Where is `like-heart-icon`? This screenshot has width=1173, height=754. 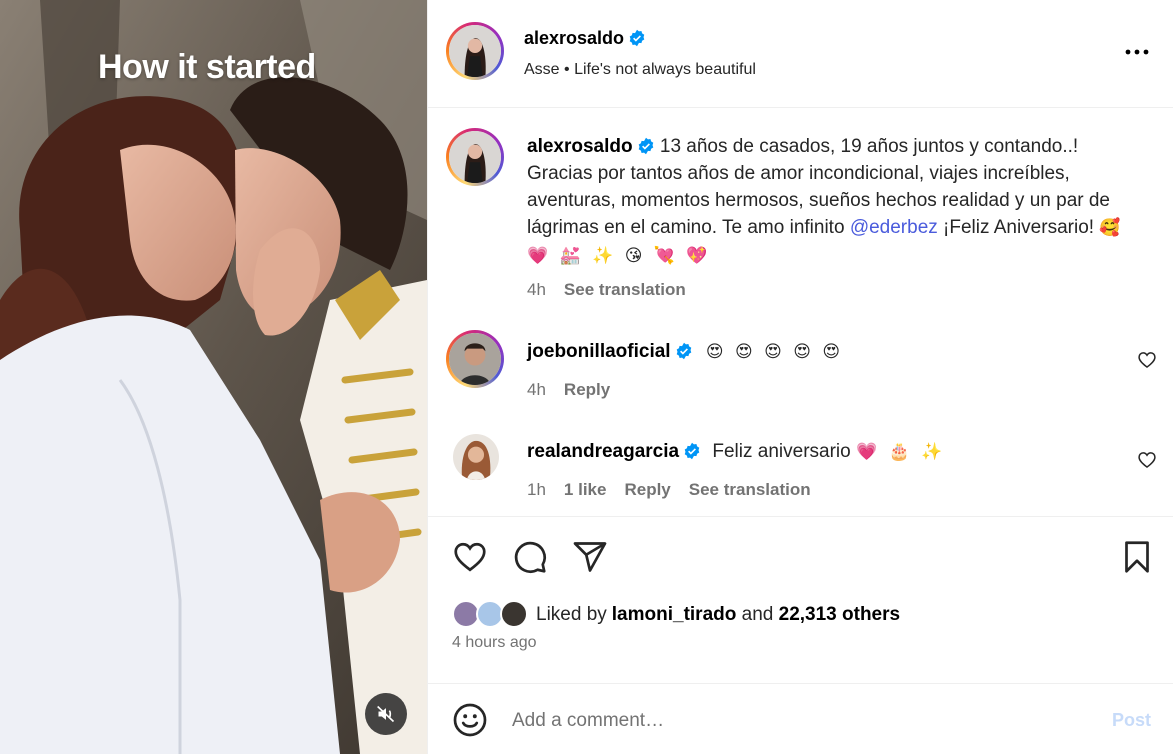 like-heart-icon is located at coordinates (470, 557).